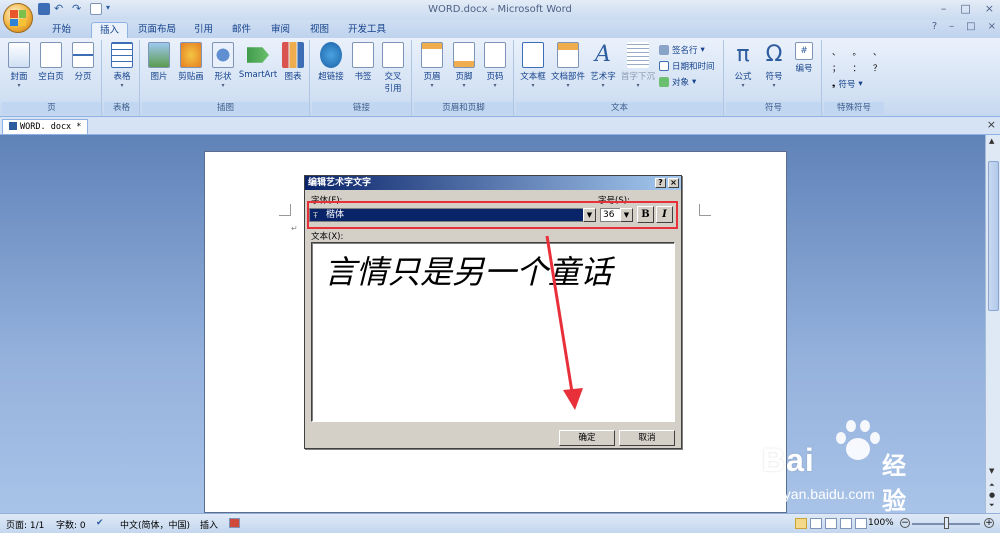 Image resolution: width=1000 pixels, height=533 pixels. I want to click on hyperlink-button: 超链接, so click(331, 62).